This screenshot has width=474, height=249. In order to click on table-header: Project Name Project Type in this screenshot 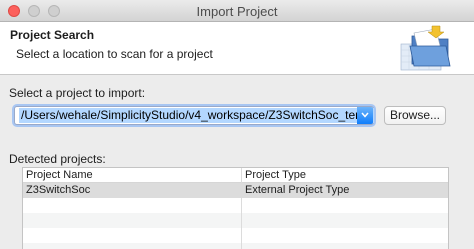, I will do `click(235, 175)`.